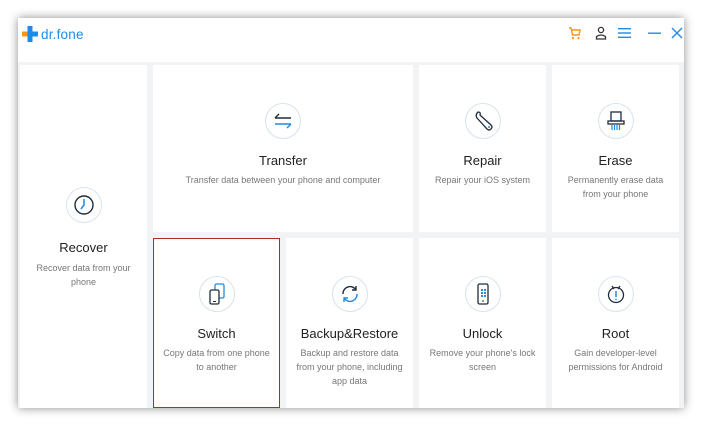  What do you see at coordinates (482, 333) in the screenshot?
I see `module-title: Unlock` at bounding box center [482, 333].